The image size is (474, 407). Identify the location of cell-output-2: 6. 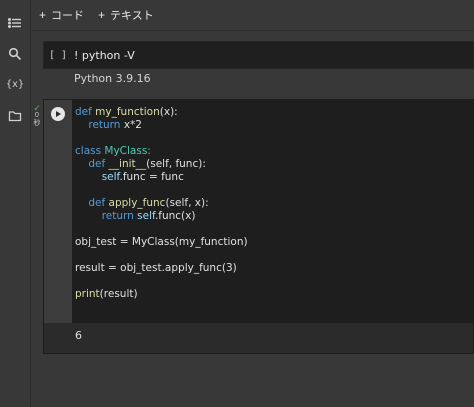
(258, 338).